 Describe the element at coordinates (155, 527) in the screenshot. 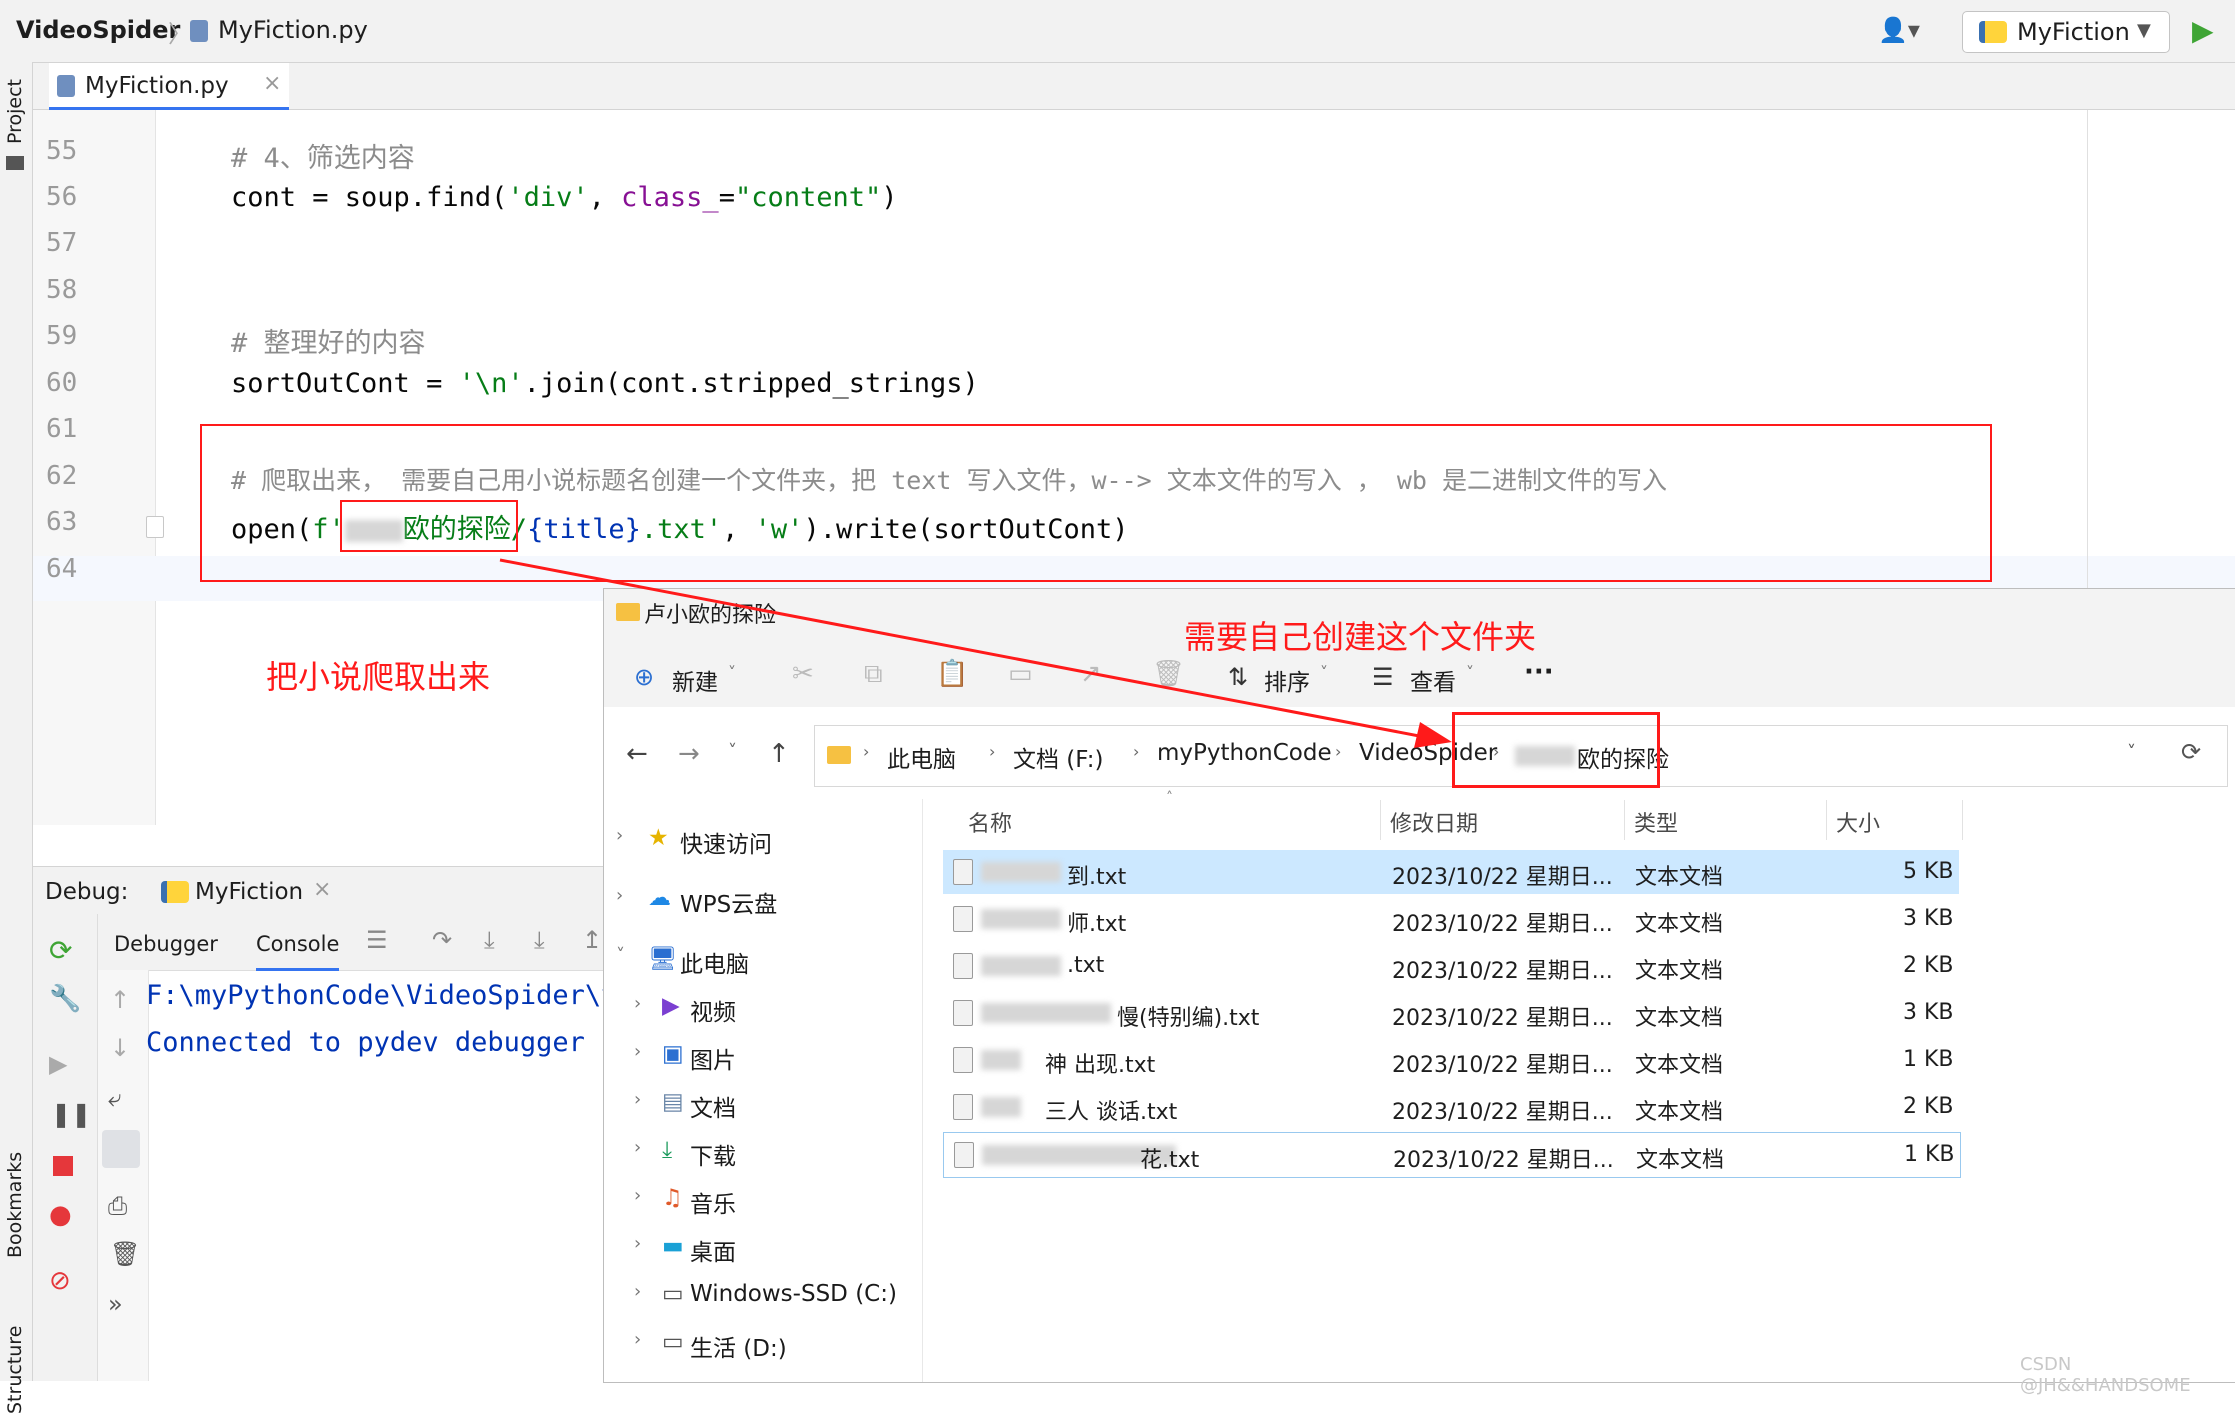

I see `fold-marker-icon` at that location.